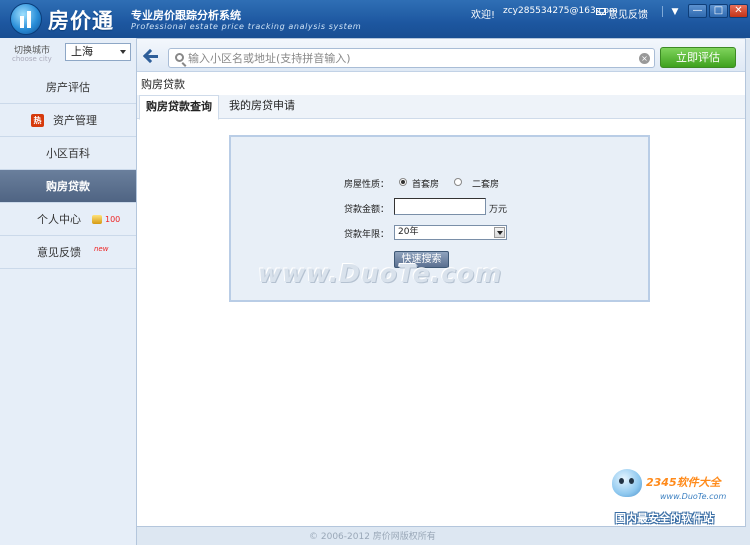 The image size is (750, 545). I want to click on section-title: 购房贷款, so click(163, 84).